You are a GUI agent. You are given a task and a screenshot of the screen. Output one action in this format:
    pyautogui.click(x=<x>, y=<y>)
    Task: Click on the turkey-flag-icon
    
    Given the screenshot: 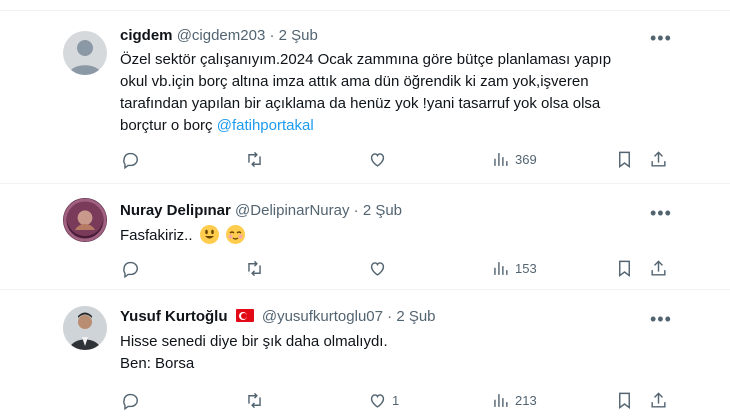 What is the action you would take?
    pyautogui.click(x=244, y=315)
    